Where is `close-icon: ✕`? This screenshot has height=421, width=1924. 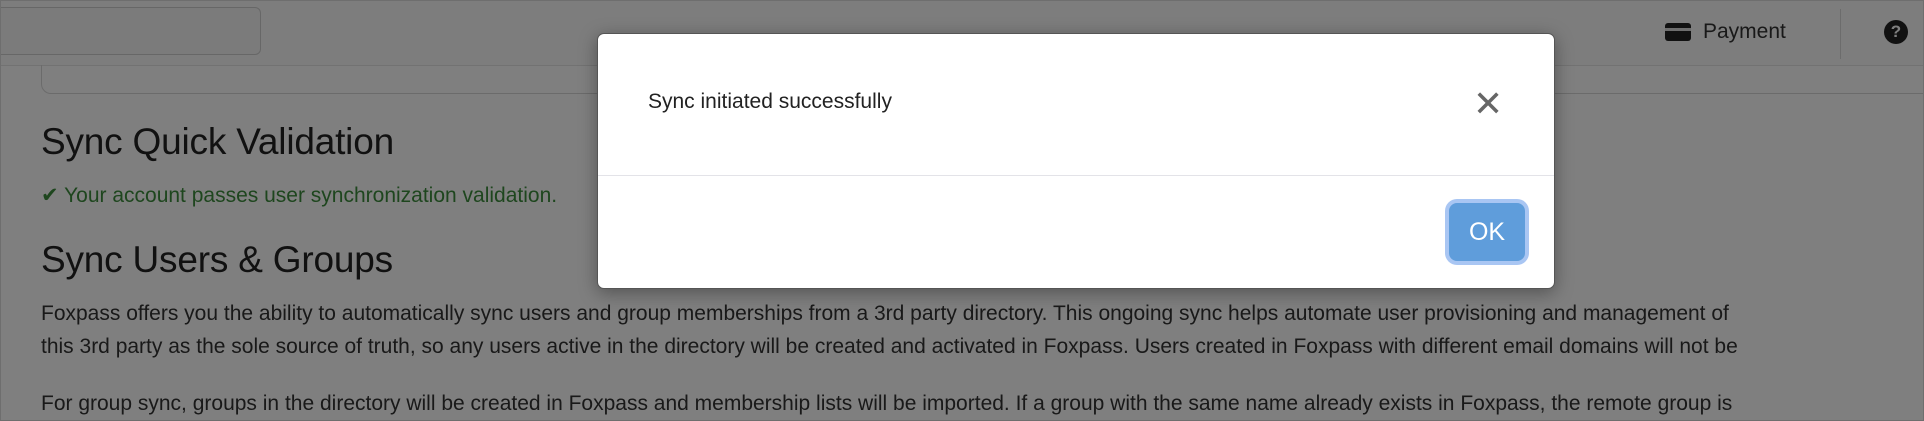 close-icon: ✕ is located at coordinates (1488, 104).